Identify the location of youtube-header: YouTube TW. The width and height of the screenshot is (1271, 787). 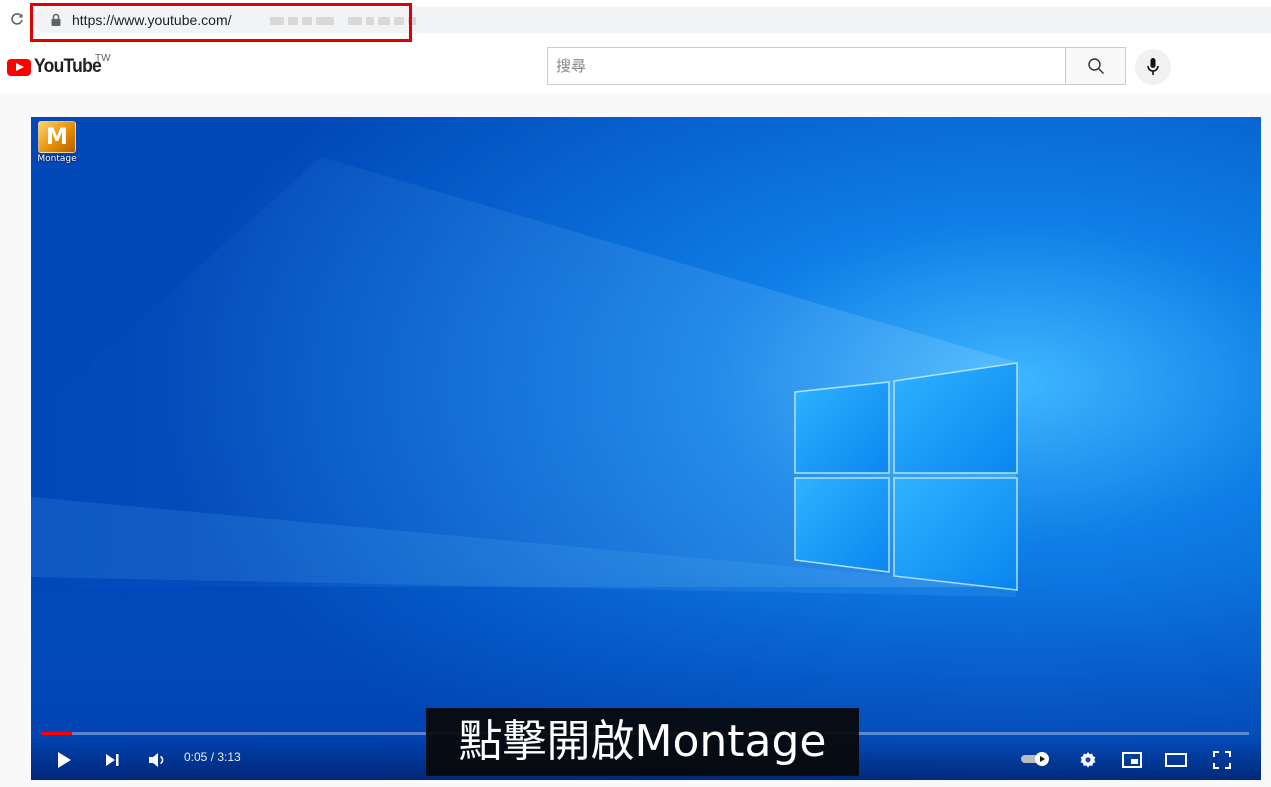
(635, 68).